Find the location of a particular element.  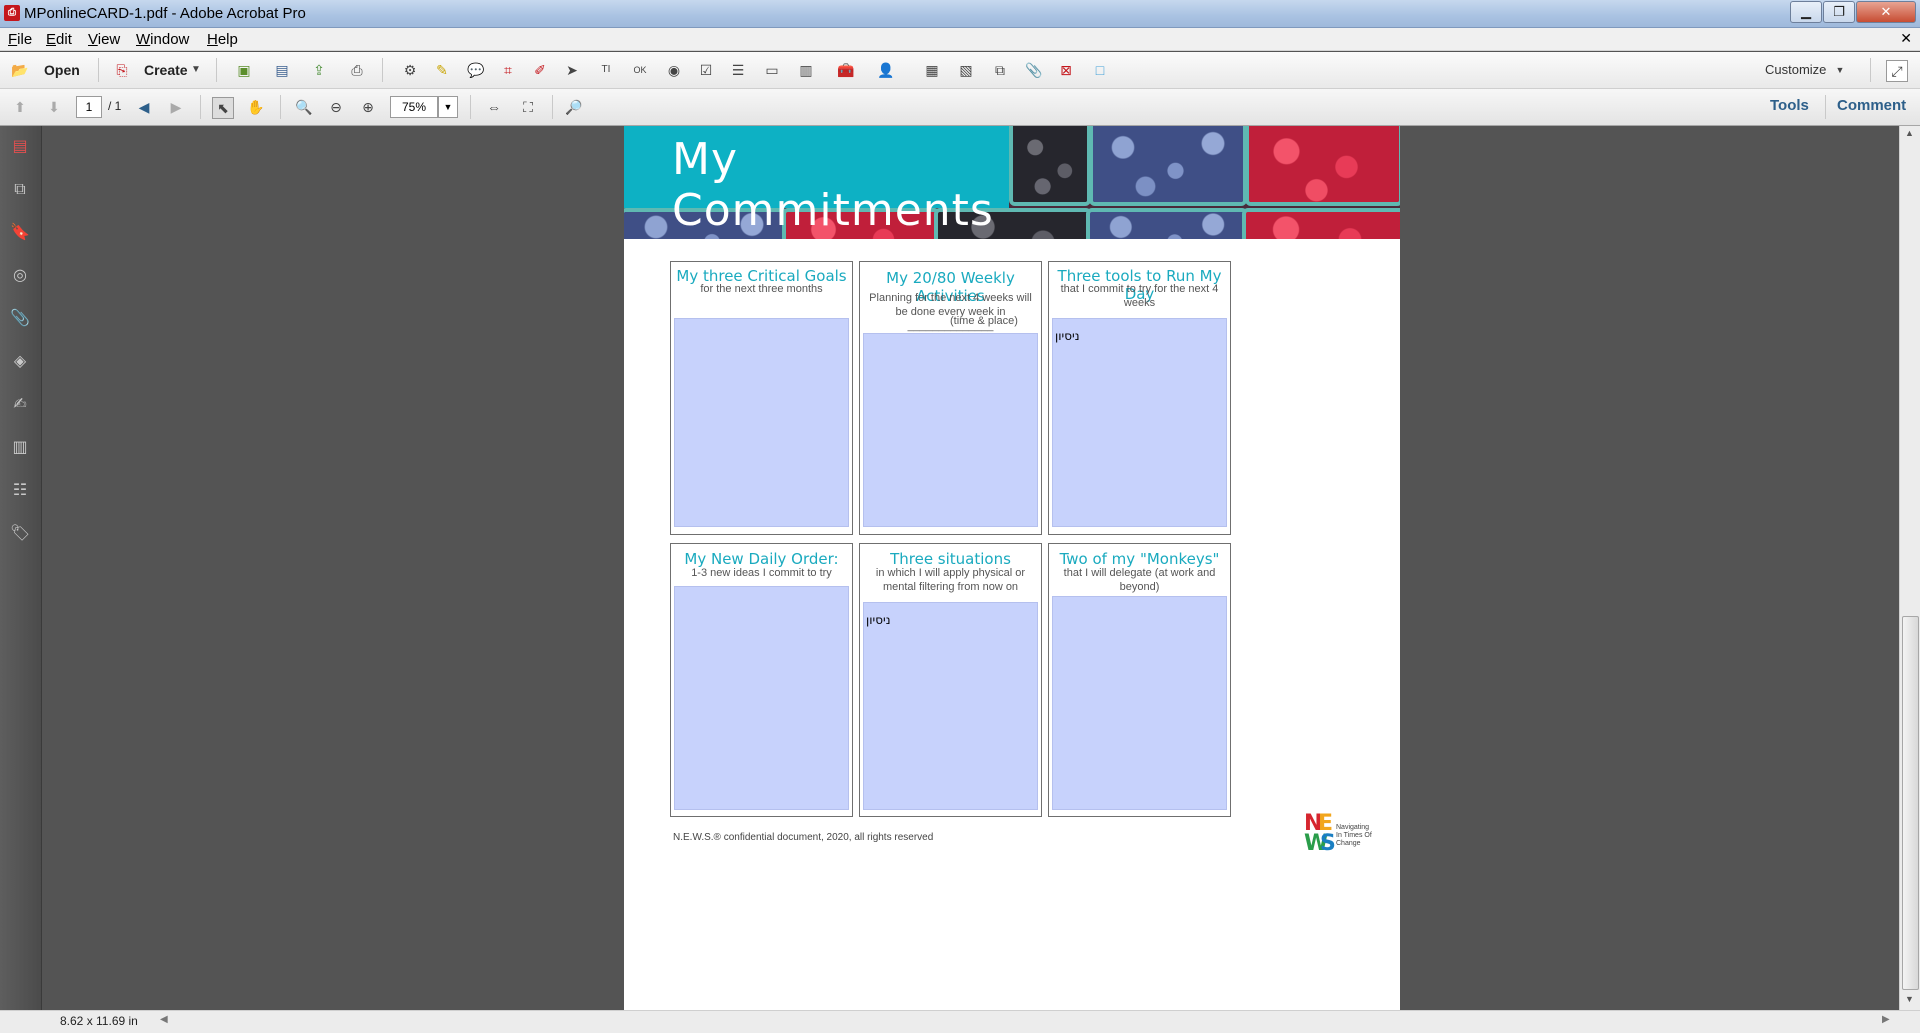

print-icon: ⎙ is located at coordinates (357, 70).